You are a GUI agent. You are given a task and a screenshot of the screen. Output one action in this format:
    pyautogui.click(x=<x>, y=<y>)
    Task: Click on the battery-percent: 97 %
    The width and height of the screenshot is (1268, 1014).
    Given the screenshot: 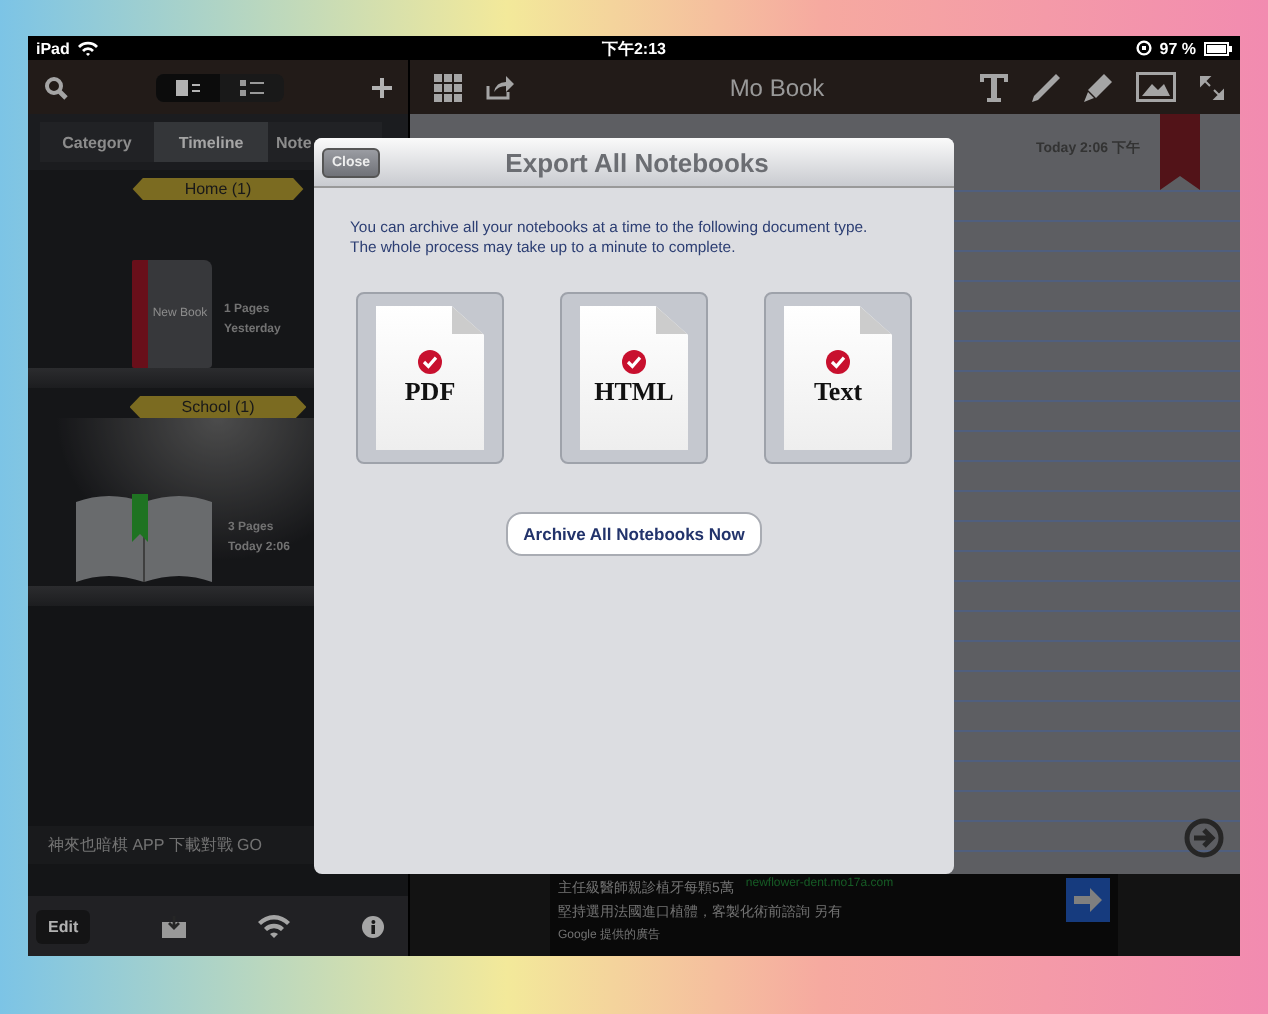 What is the action you would take?
    pyautogui.click(x=1177, y=48)
    